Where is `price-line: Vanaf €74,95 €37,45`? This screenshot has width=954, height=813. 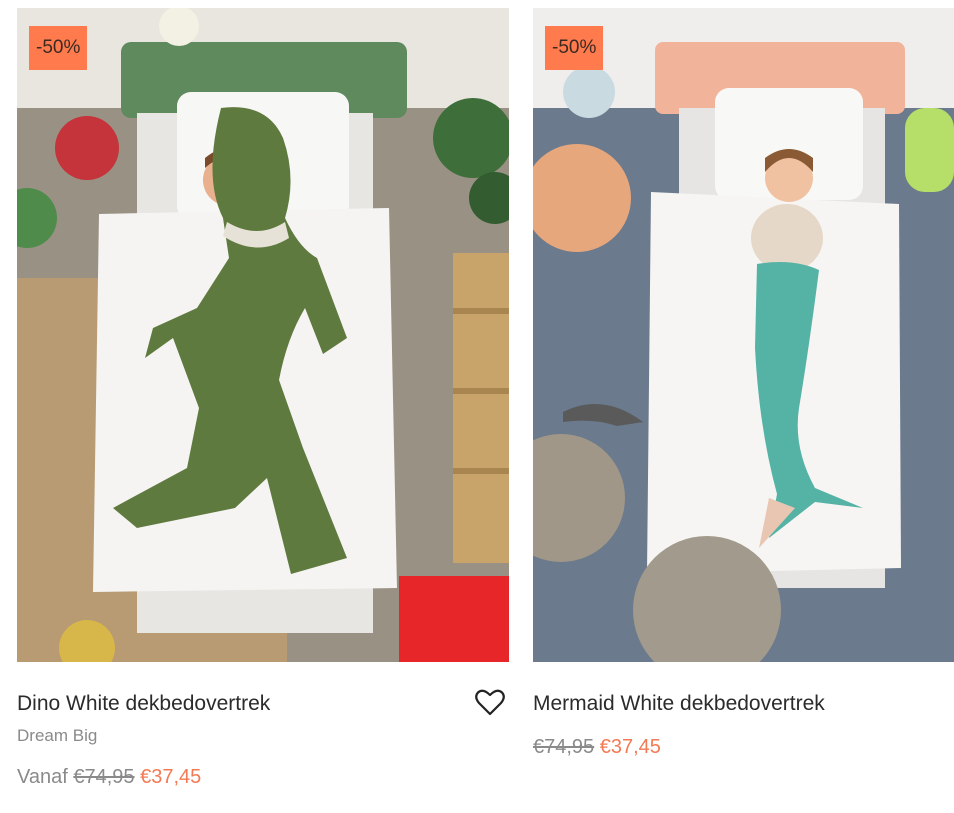
price-line: Vanaf €74,95 €37,45 is located at coordinates (109, 777).